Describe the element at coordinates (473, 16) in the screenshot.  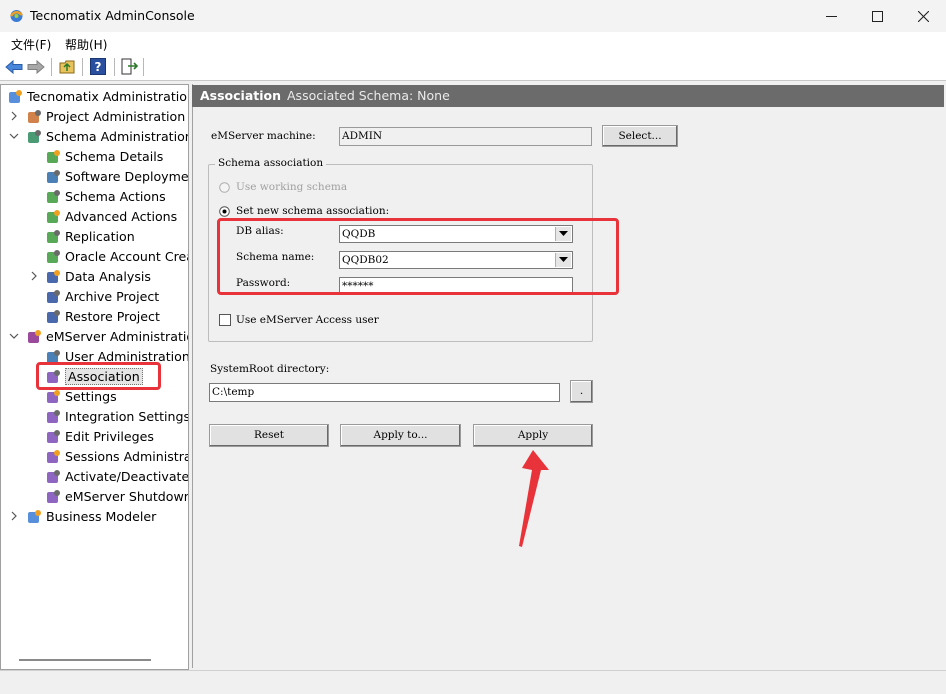
I see `title-bar: Tecnomatix AdminConsole` at that location.